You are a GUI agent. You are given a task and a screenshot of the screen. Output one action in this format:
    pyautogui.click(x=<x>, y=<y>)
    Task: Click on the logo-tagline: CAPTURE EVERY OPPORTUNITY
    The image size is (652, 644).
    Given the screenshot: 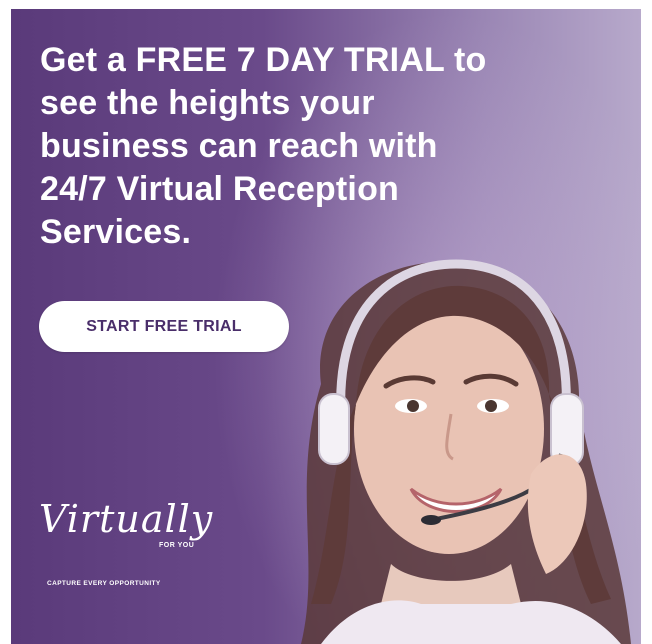 What is the action you would take?
    pyautogui.click(x=104, y=583)
    